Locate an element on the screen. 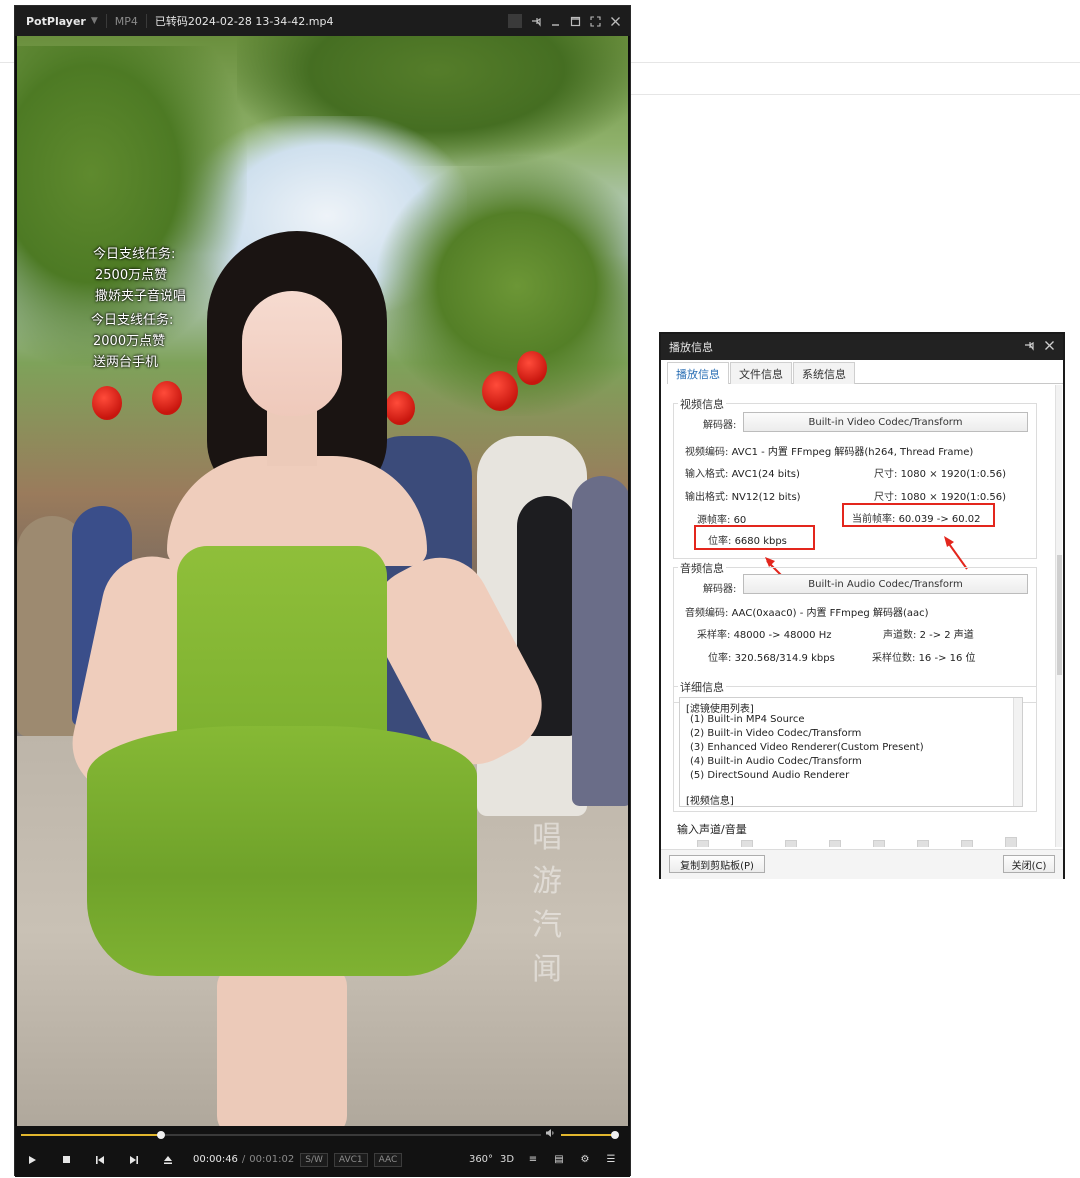 The width and height of the screenshot is (1080, 1178). render-tag: S/W is located at coordinates (314, 1159).